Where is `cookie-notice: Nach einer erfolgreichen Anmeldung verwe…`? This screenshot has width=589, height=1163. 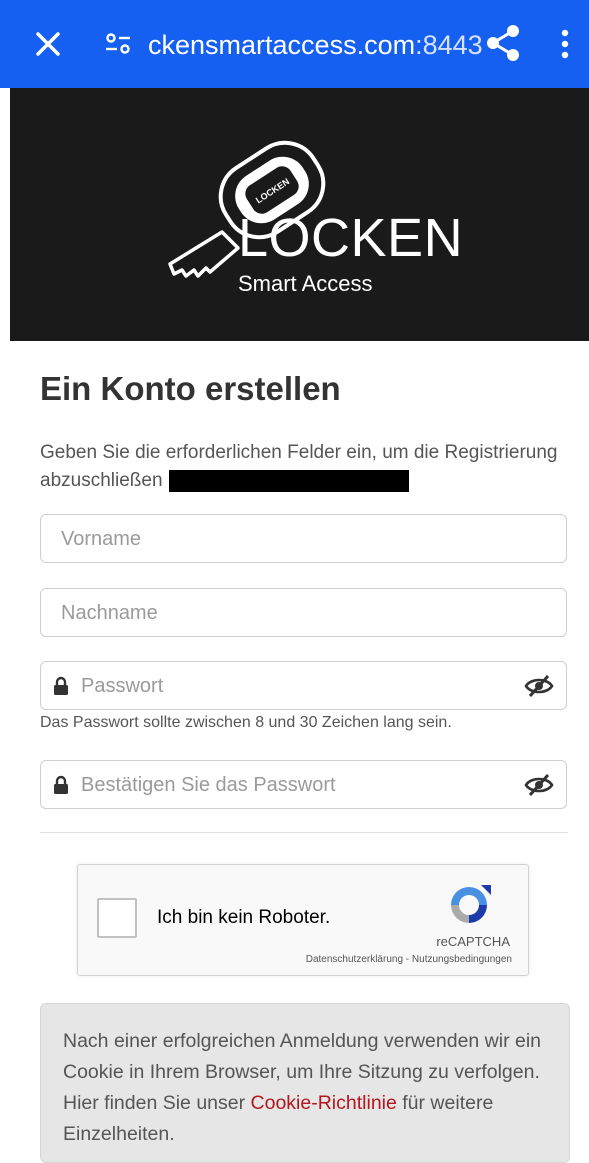 cookie-notice: Nach einer erfolgreichen Anmeldung verwe… is located at coordinates (305, 1083).